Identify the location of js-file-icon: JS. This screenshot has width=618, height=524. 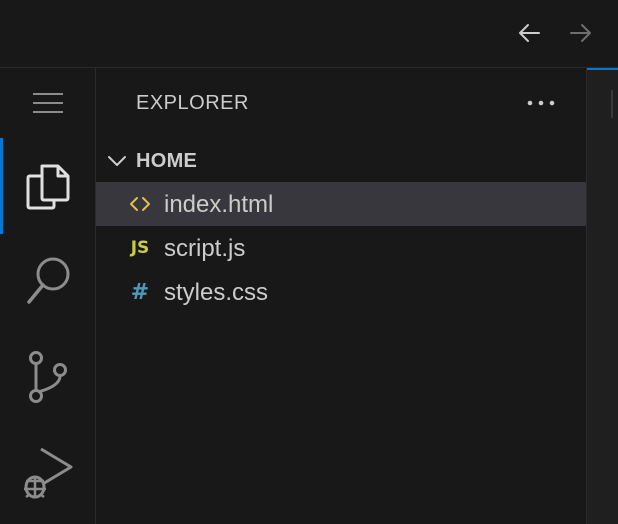
(140, 248).